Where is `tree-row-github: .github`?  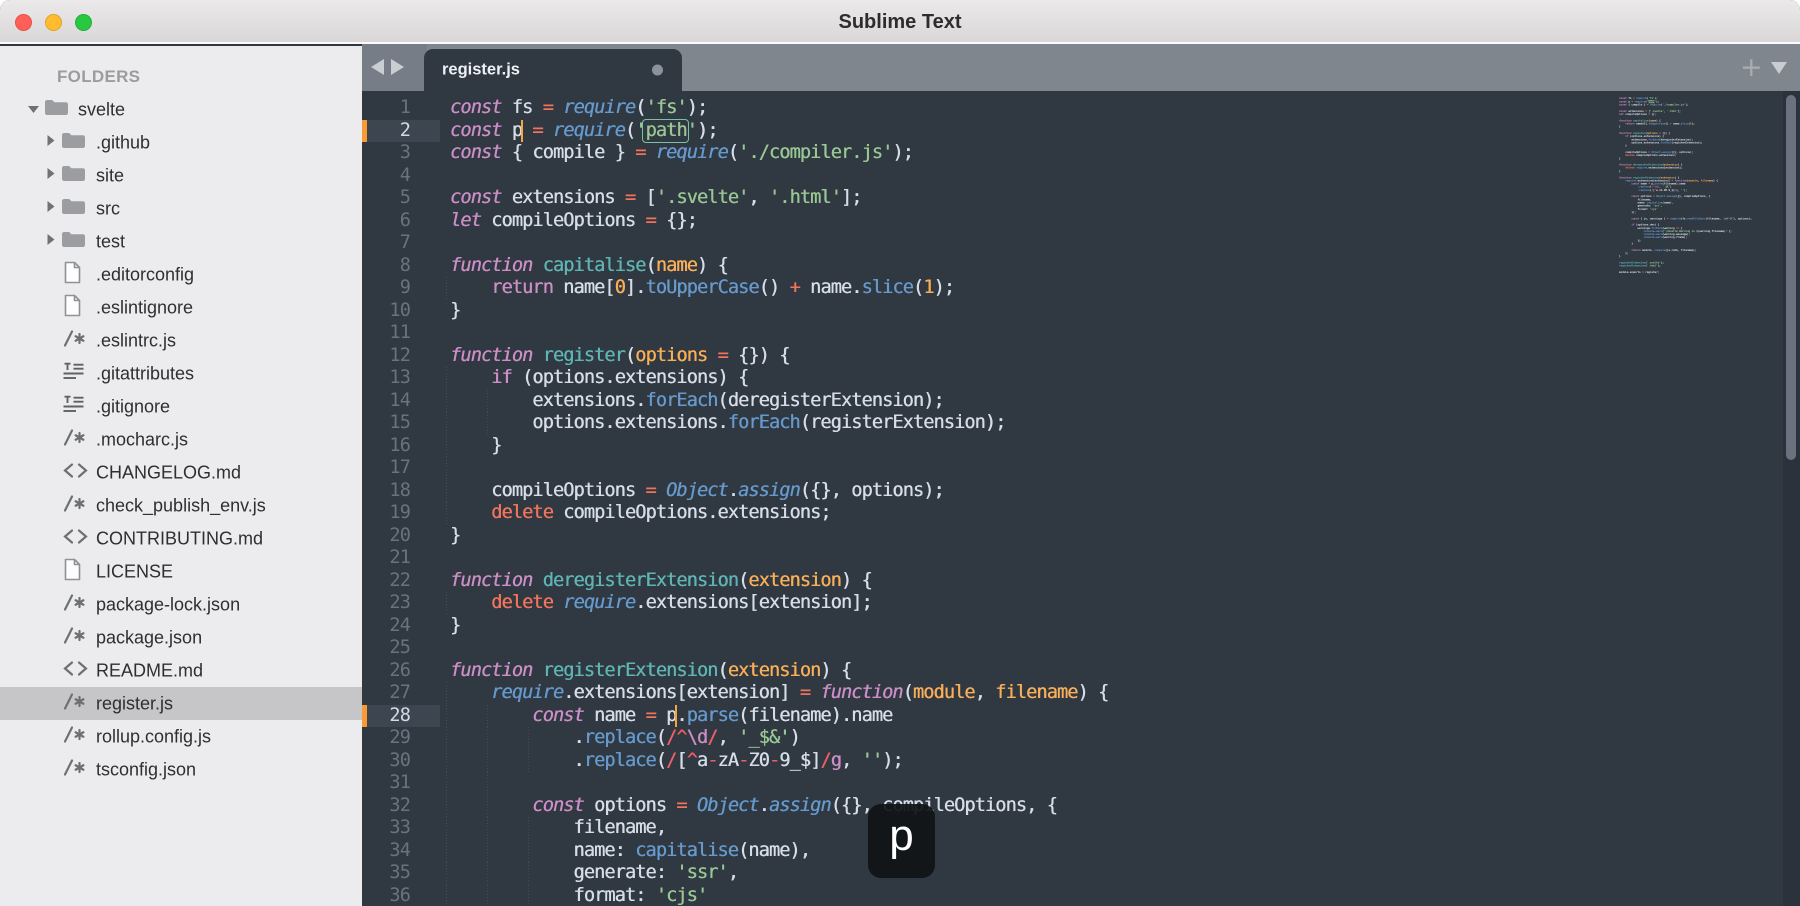
tree-row-github: .github is located at coordinates (181, 142).